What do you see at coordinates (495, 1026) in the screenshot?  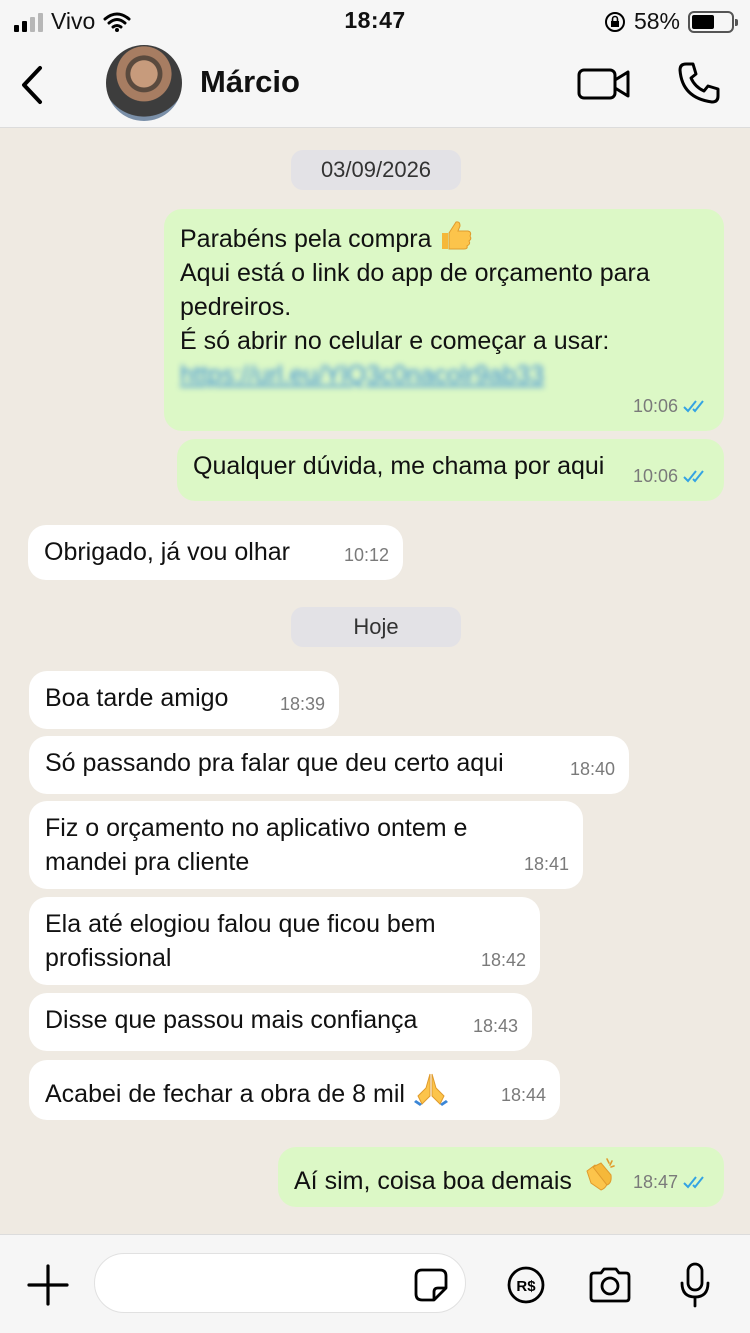 I see `message-meta: 18:43` at bounding box center [495, 1026].